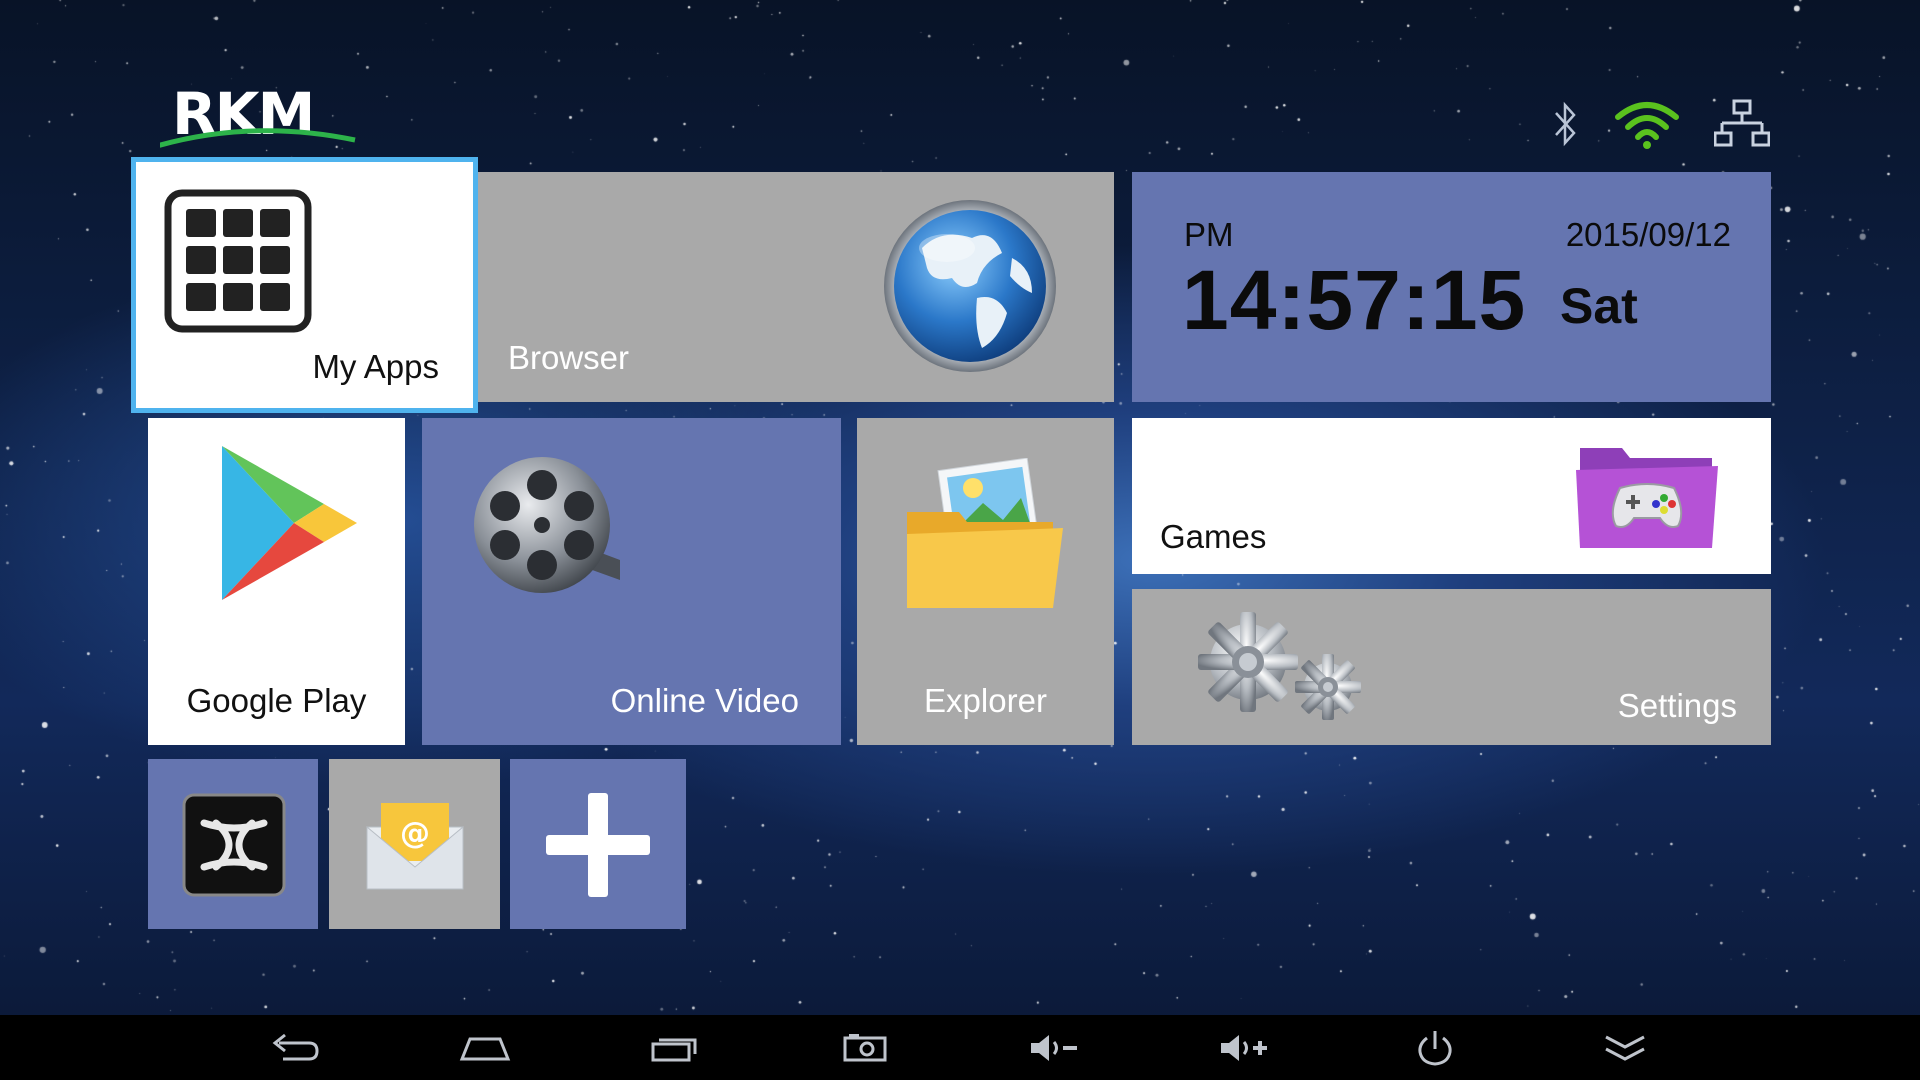 The width and height of the screenshot is (1920, 1080). What do you see at coordinates (960, 1047) in the screenshot?
I see `navigation-bar` at bounding box center [960, 1047].